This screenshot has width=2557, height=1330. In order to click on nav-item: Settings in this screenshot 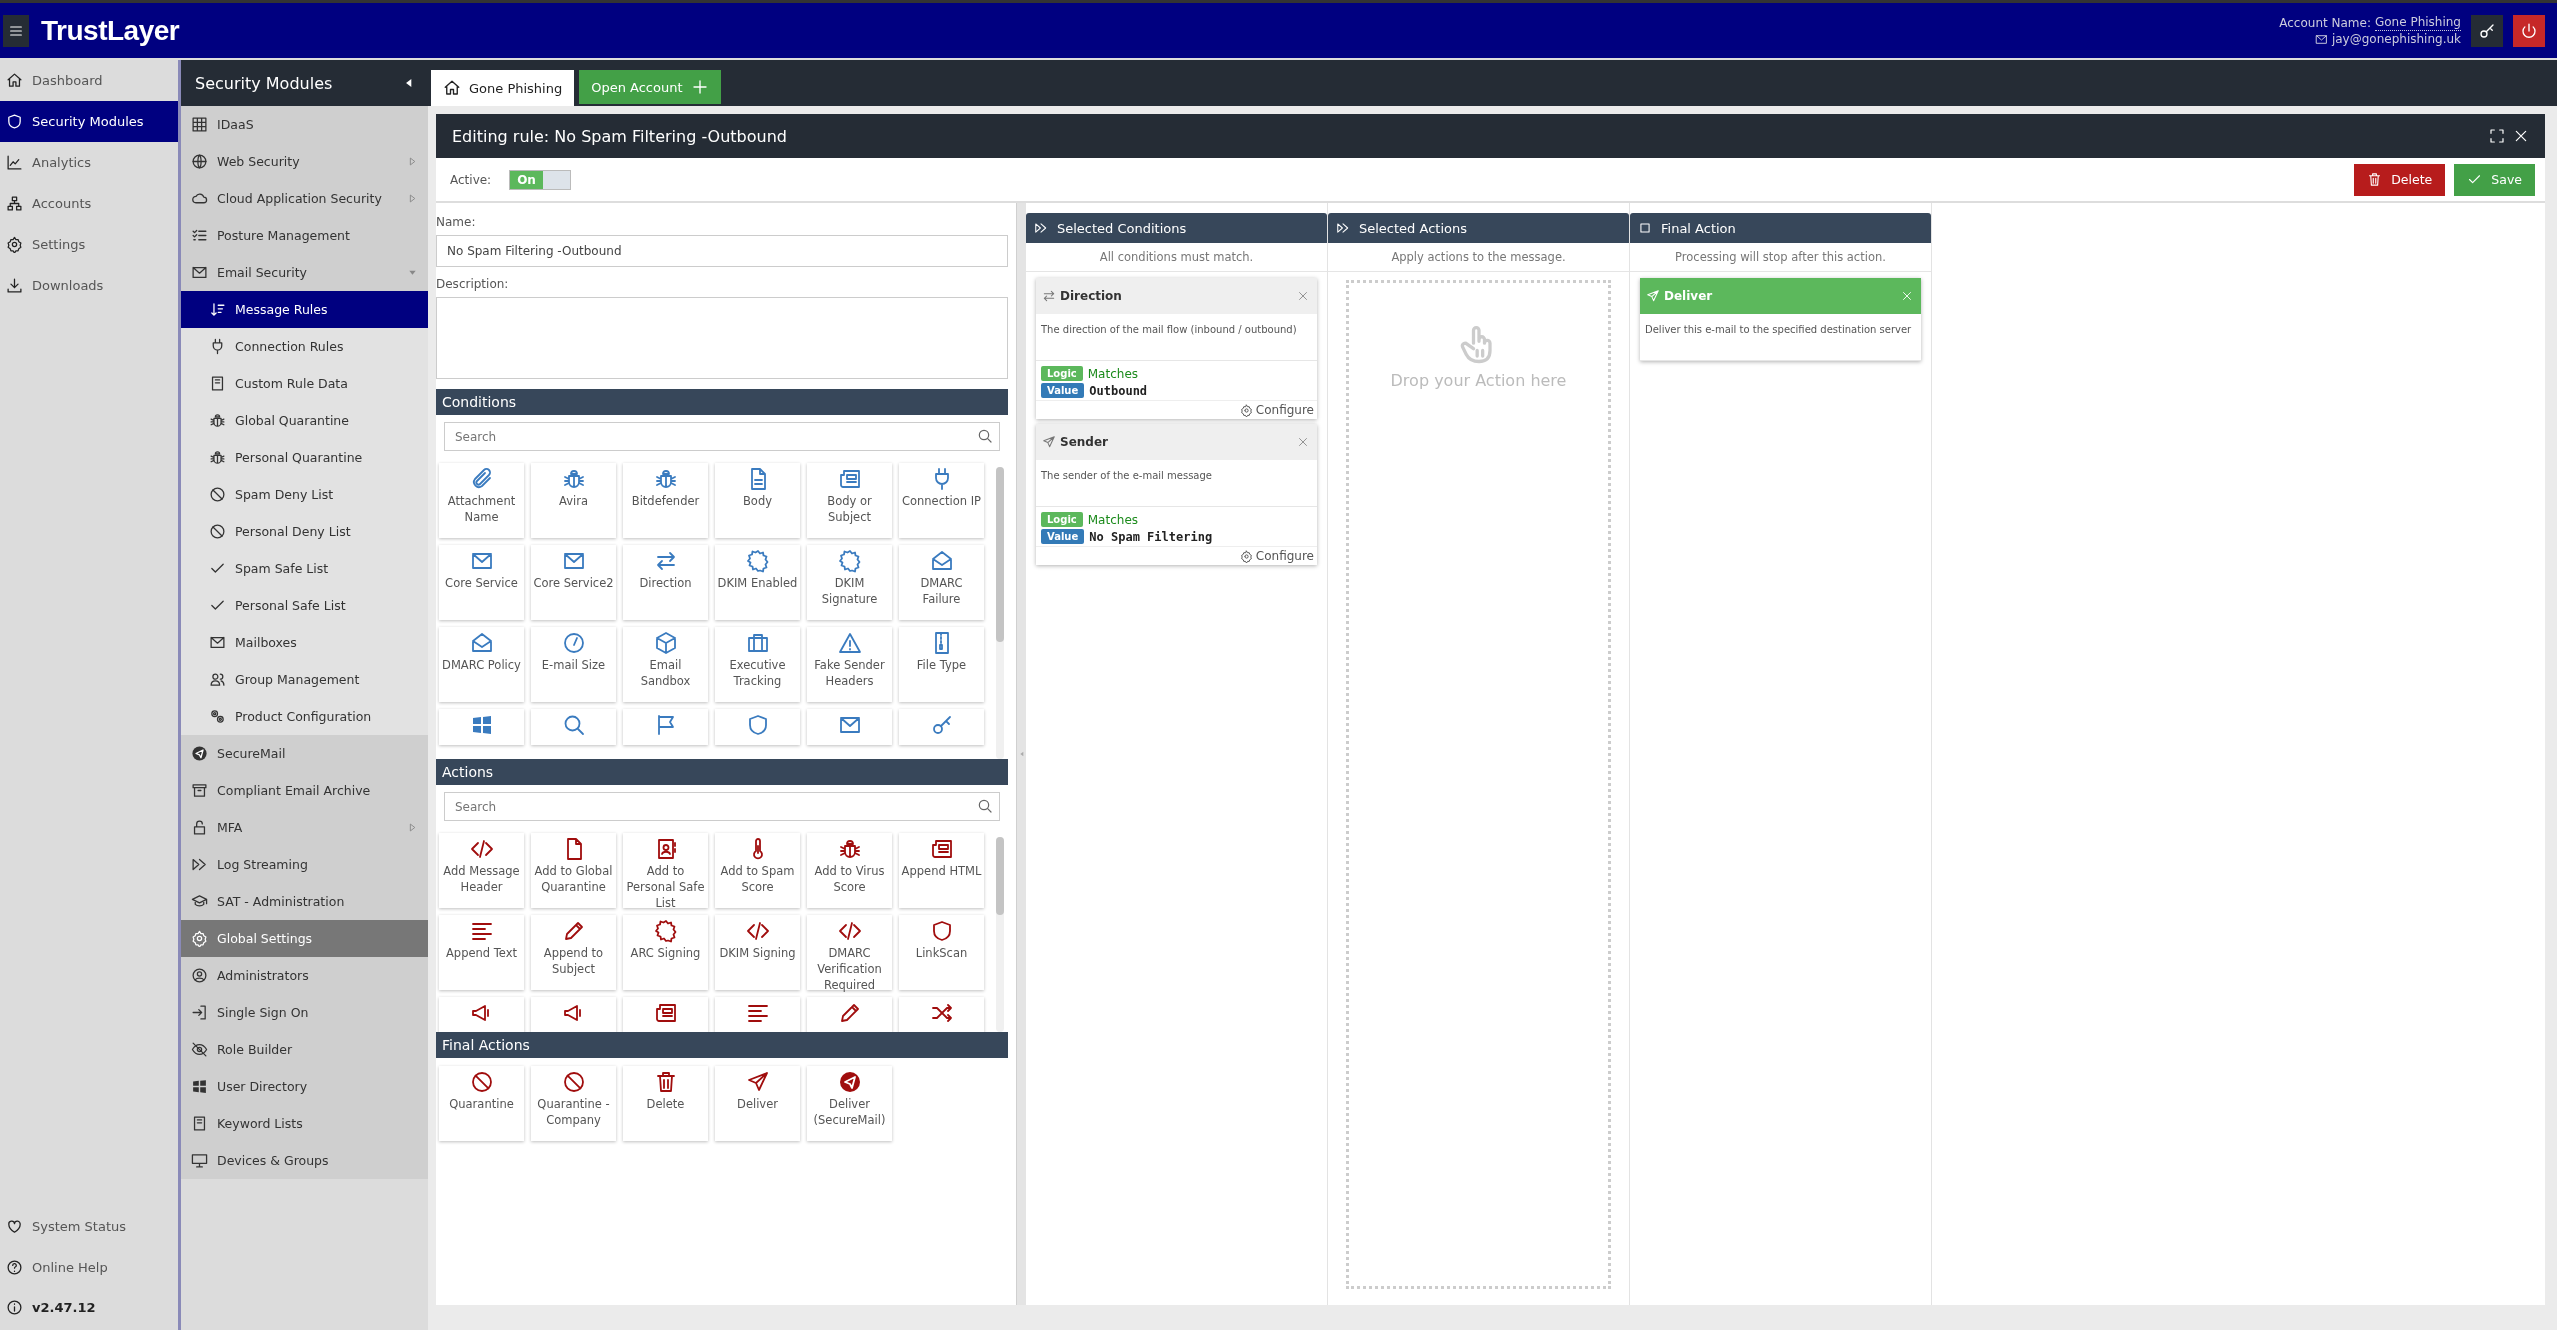, I will do `click(89, 244)`.